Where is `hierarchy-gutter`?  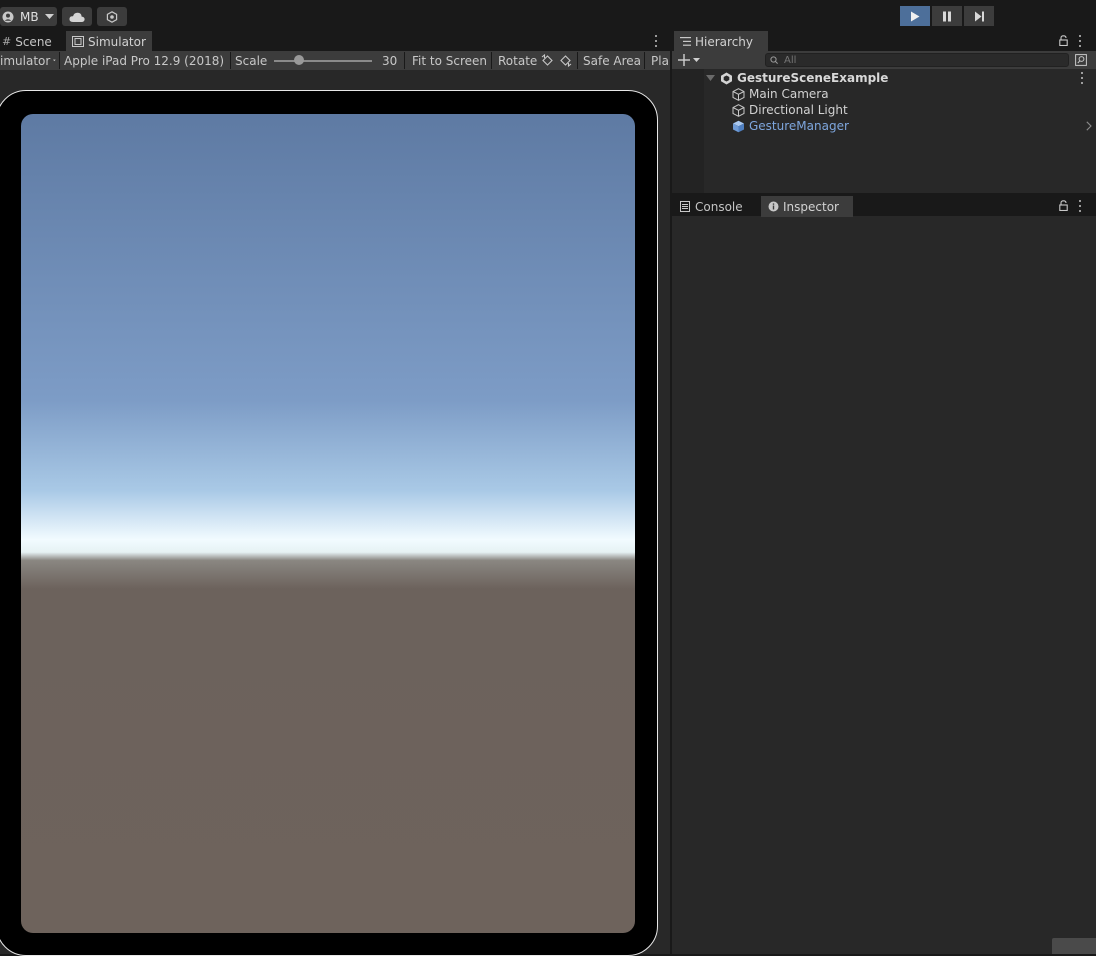 hierarchy-gutter is located at coordinates (688, 131).